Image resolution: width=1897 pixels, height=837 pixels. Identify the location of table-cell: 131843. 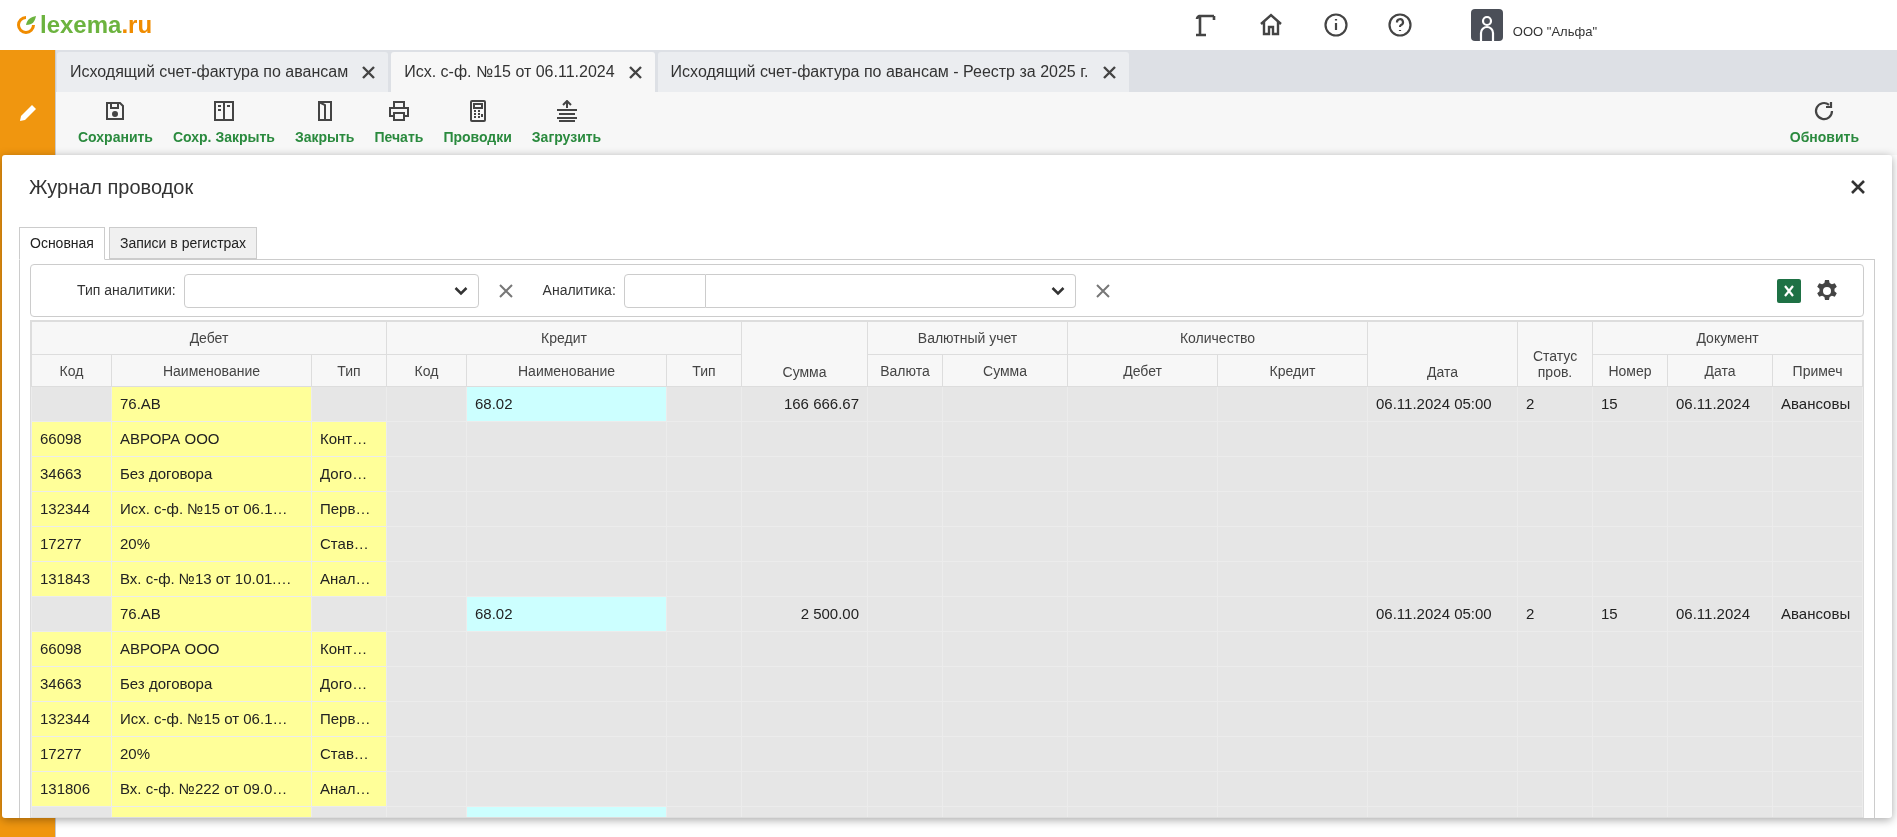
(65, 578).